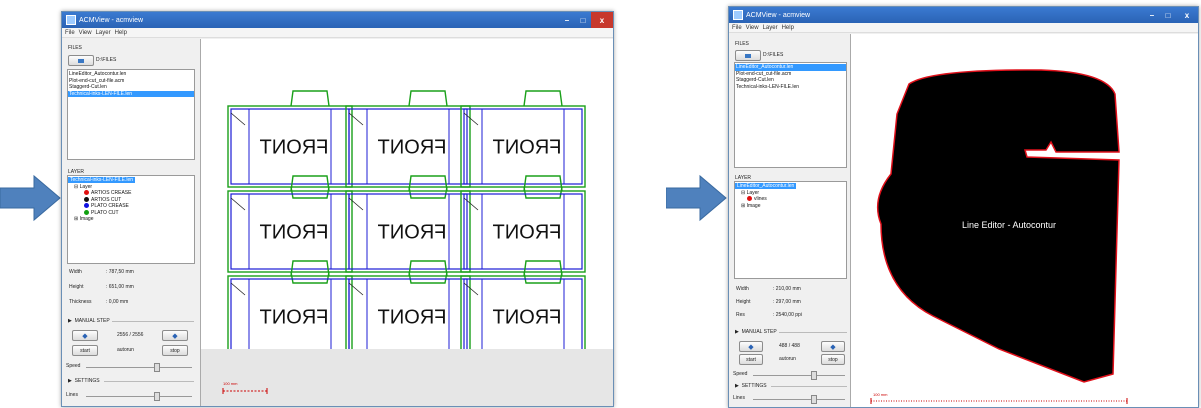 This screenshot has height=408, width=1201. What do you see at coordinates (111, 193) in the screenshot?
I see `layer-item: ARTIOS CREASE` at bounding box center [111, 193].